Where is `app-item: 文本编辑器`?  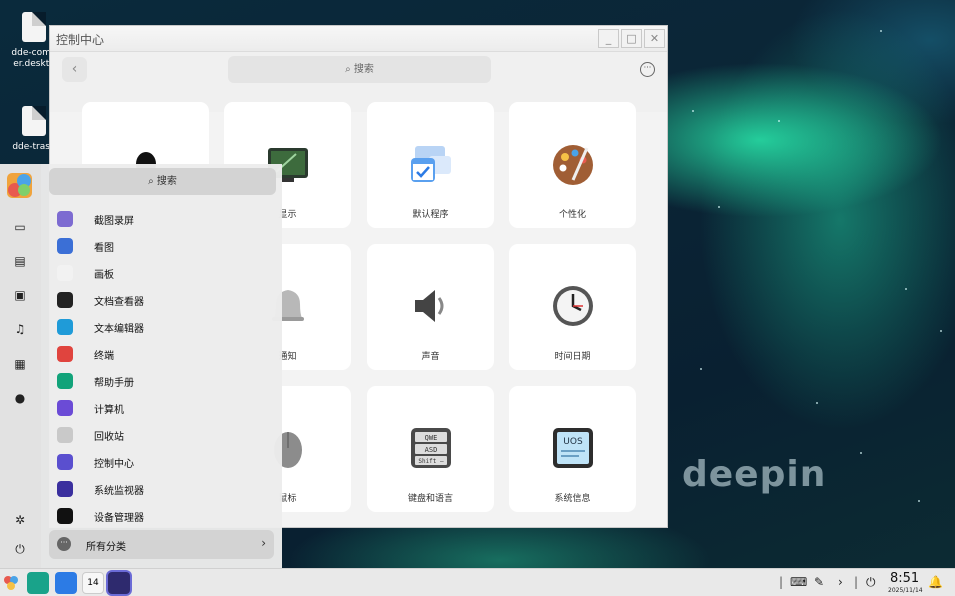 app-item: 文本编辑器 is located at coordinates (162, 327).